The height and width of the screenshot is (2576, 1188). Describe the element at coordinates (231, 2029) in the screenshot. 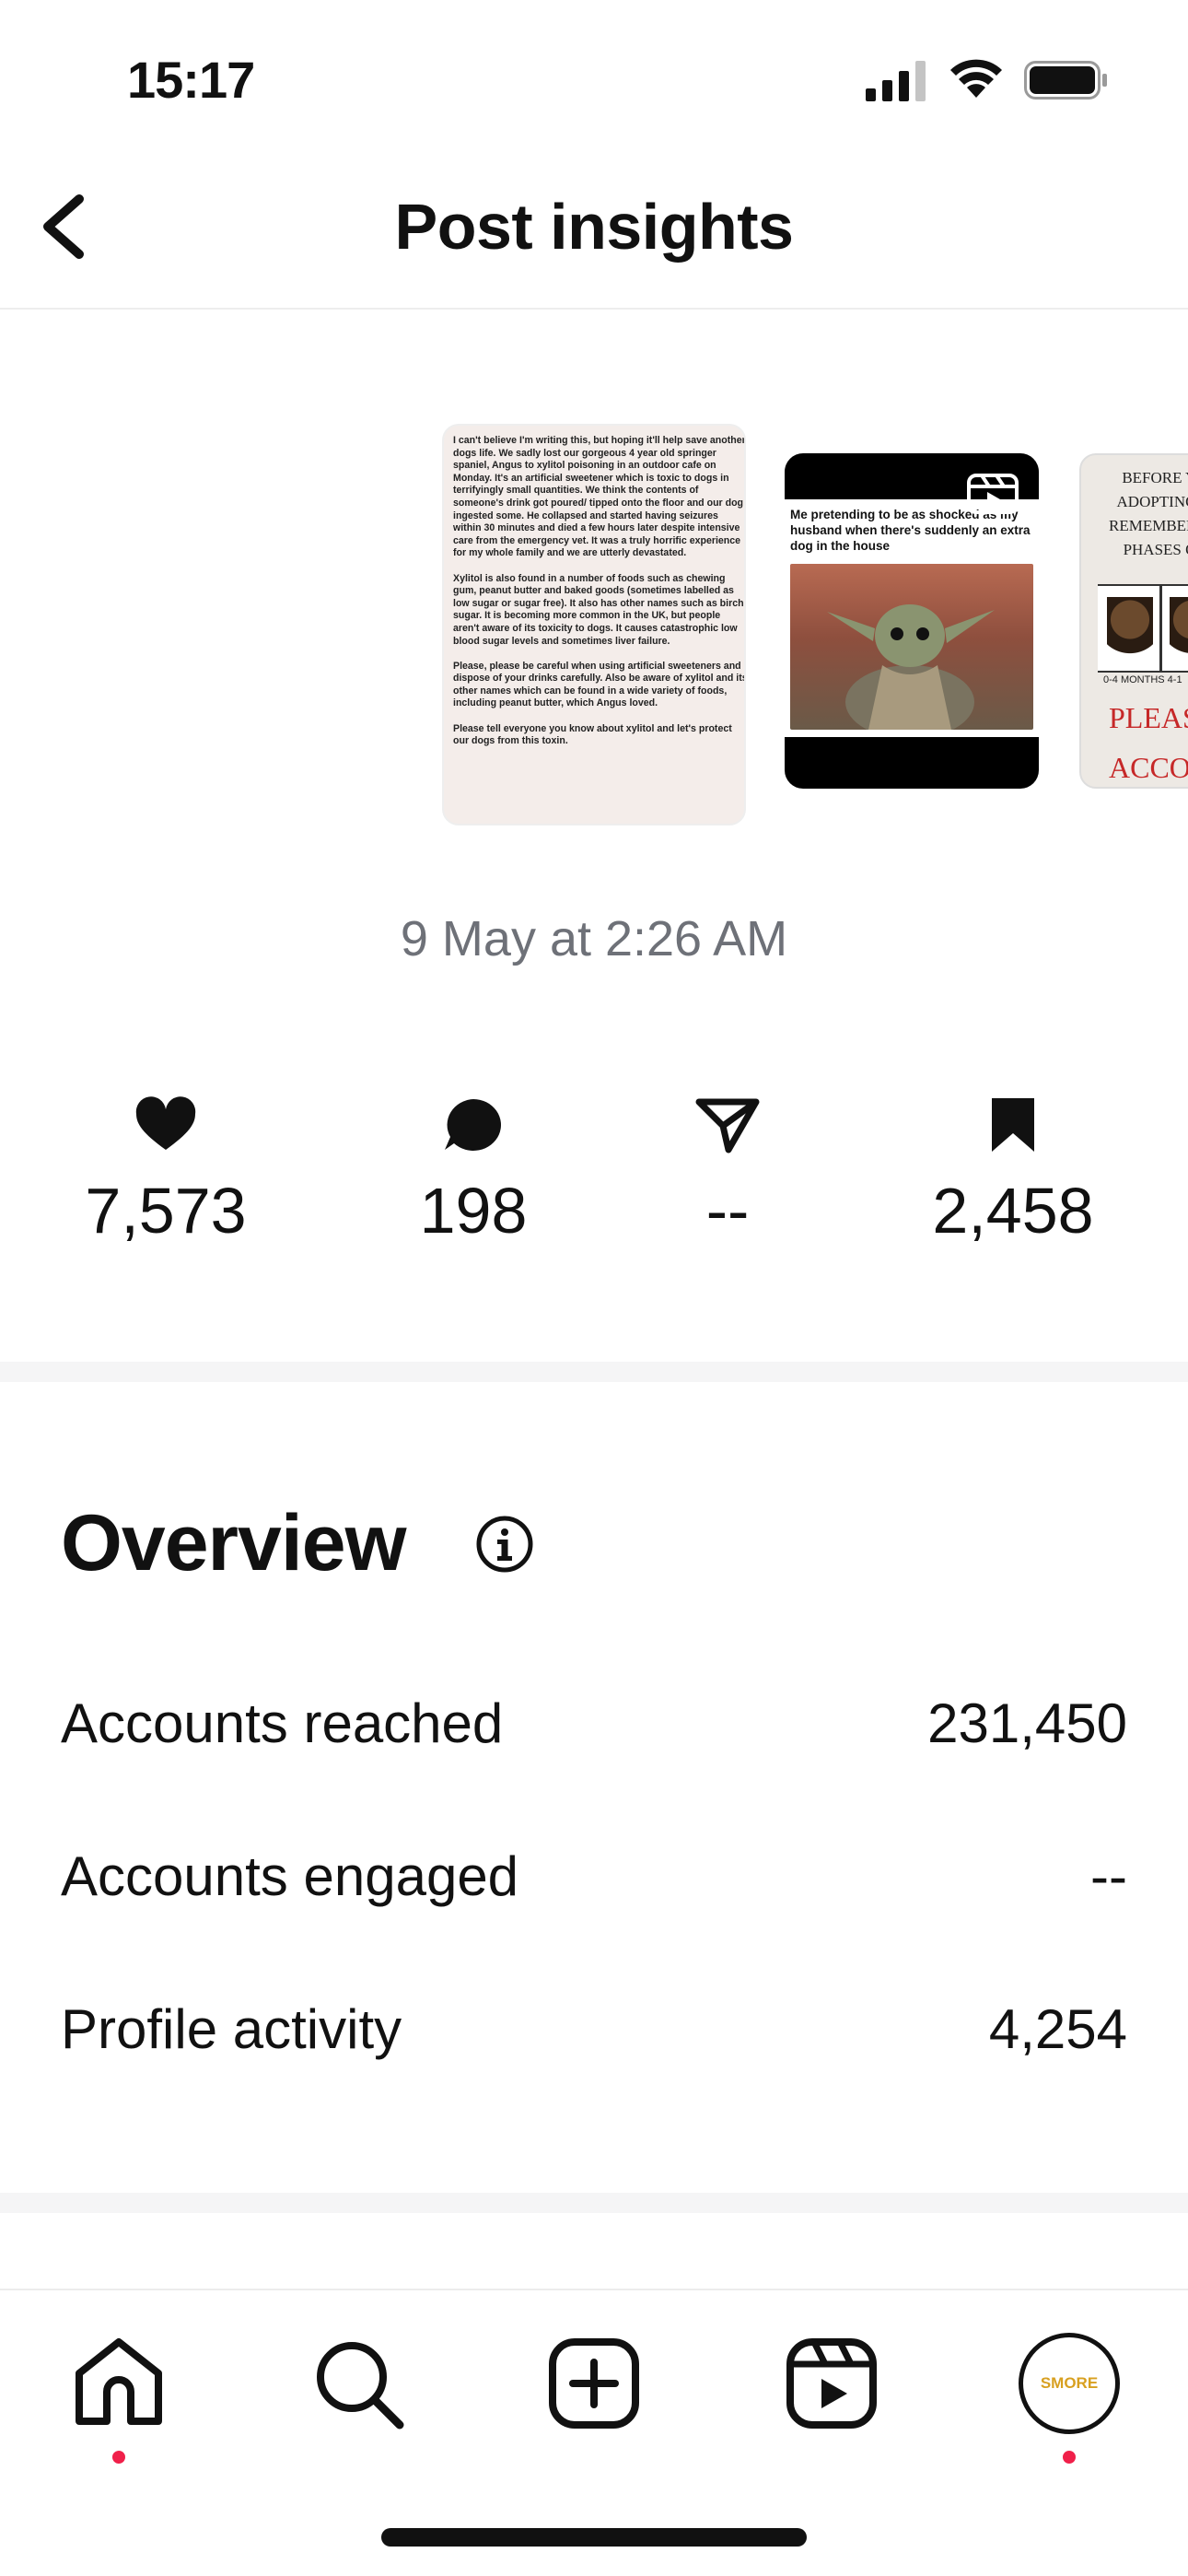

I see `stat-label: Profile activity` at that location.